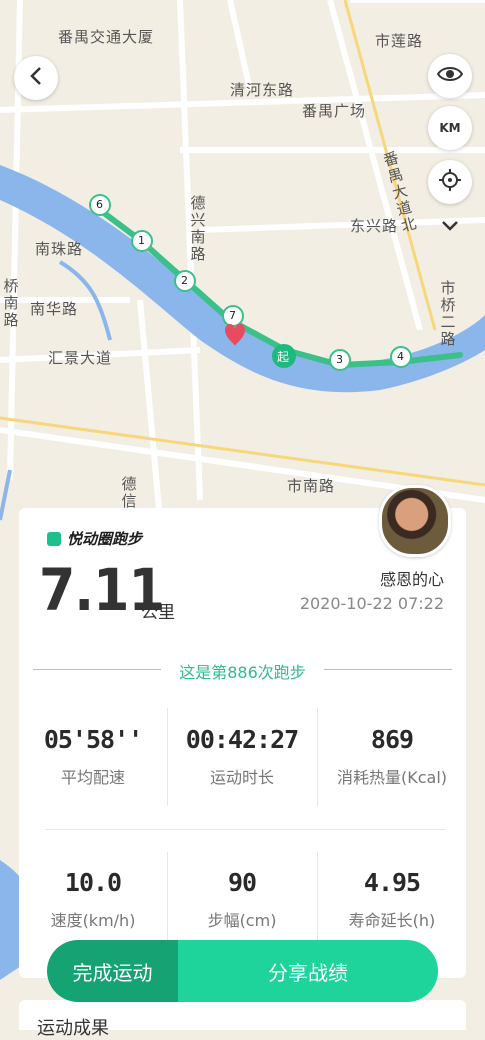 The height and width of the screenshot is (1040, 485). I want to click on username: 感恩的心, so click(411, 579).